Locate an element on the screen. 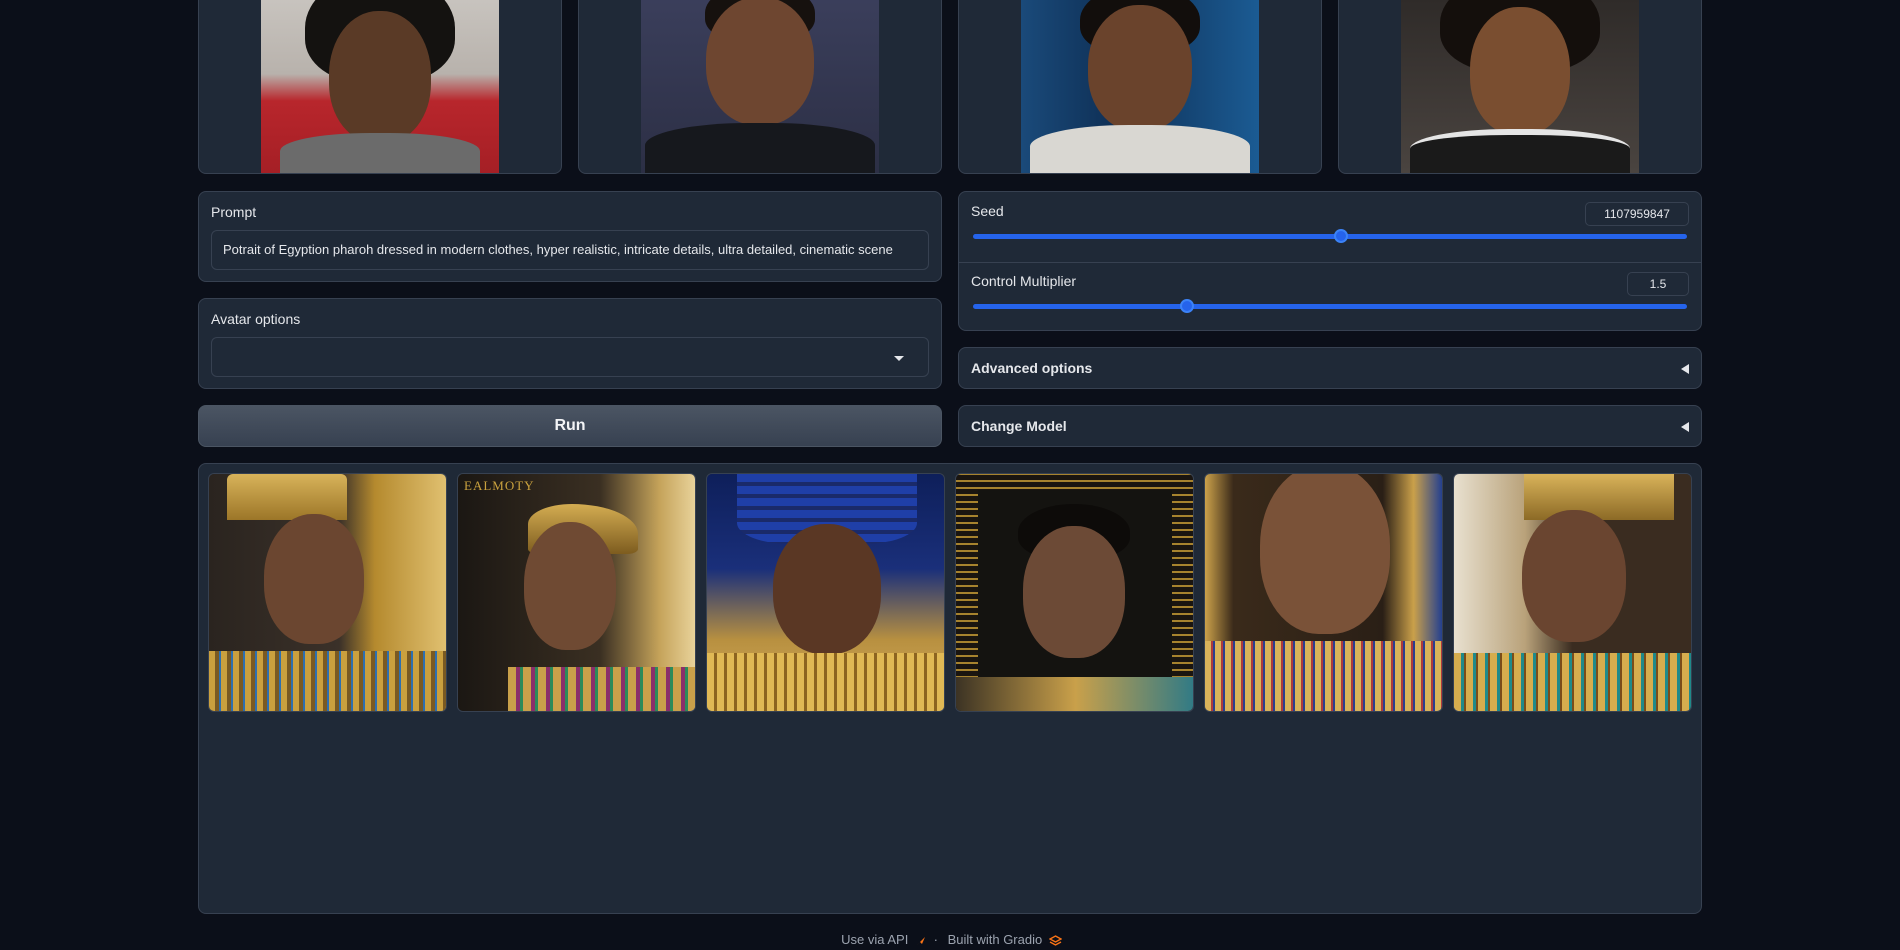 This screenshot has width=1900, height=950. control-multiplier-label: Control Multiplier is located at coordinates (1024, 281).